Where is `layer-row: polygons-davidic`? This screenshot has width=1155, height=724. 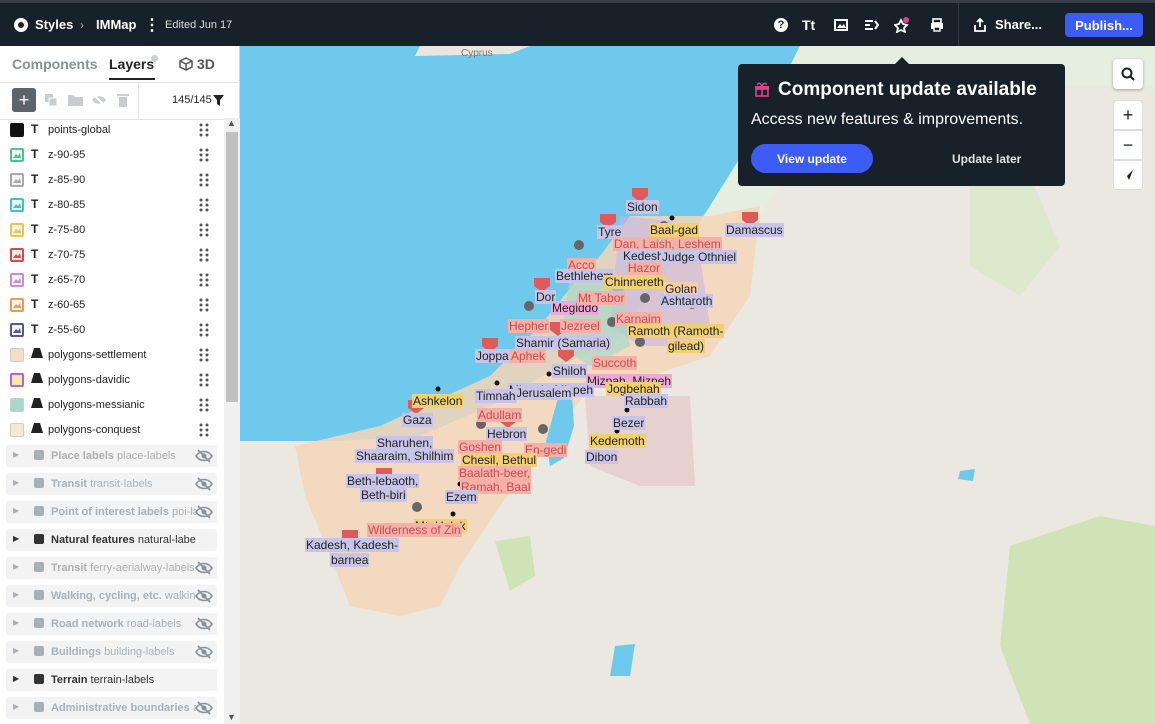
layer-row: polygons-davidic is located at coordinates (112, 380).